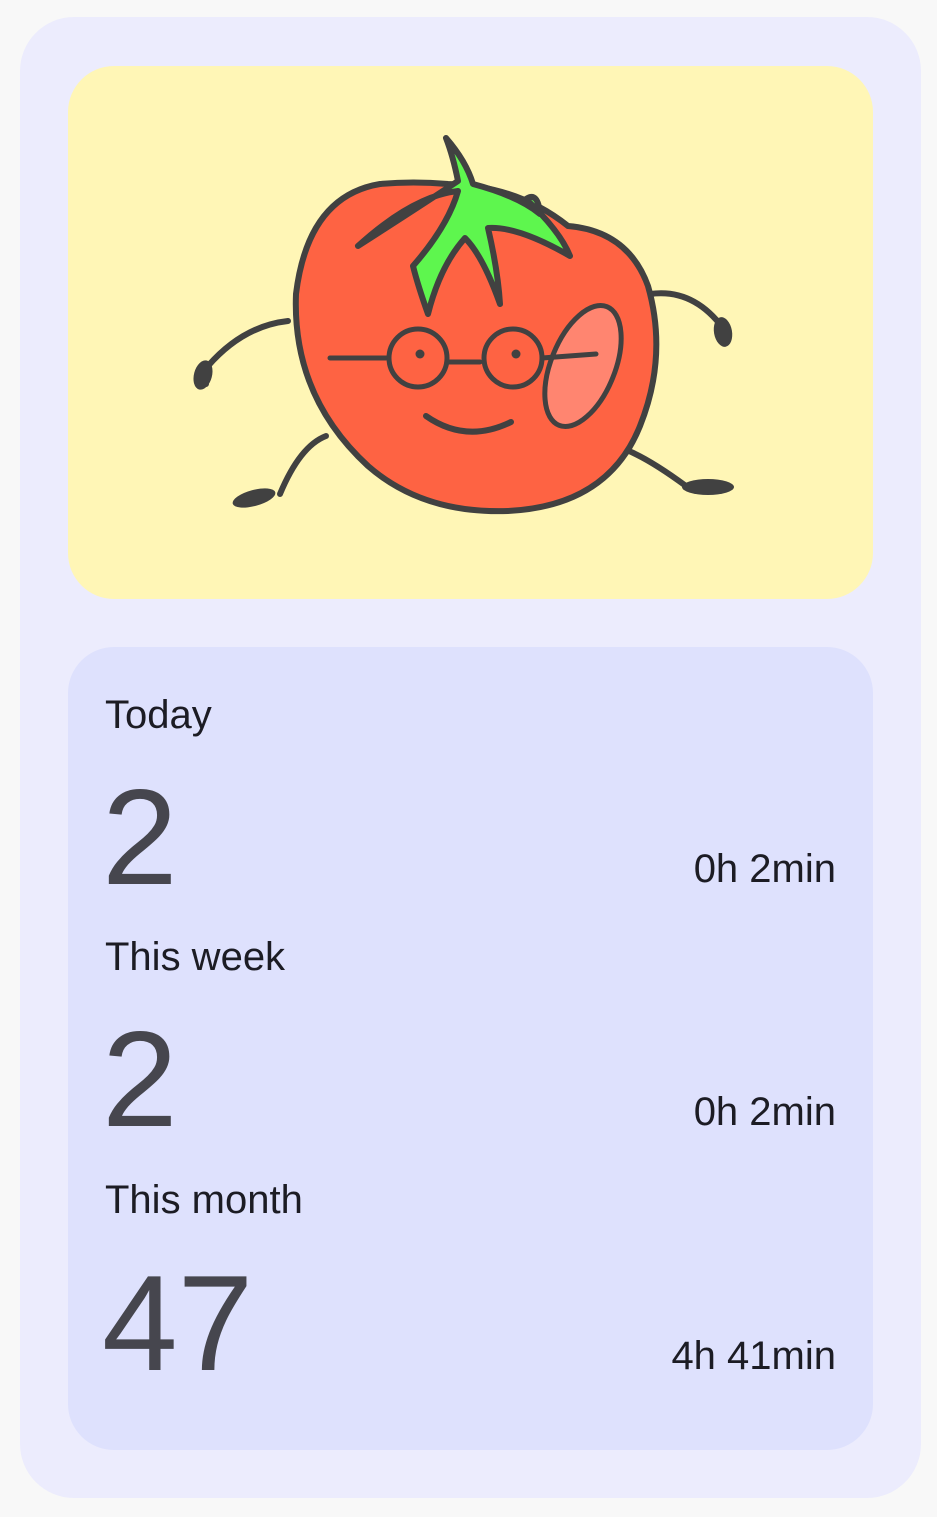  I want to click on stat-count-month: 47, so click(178, 1323).